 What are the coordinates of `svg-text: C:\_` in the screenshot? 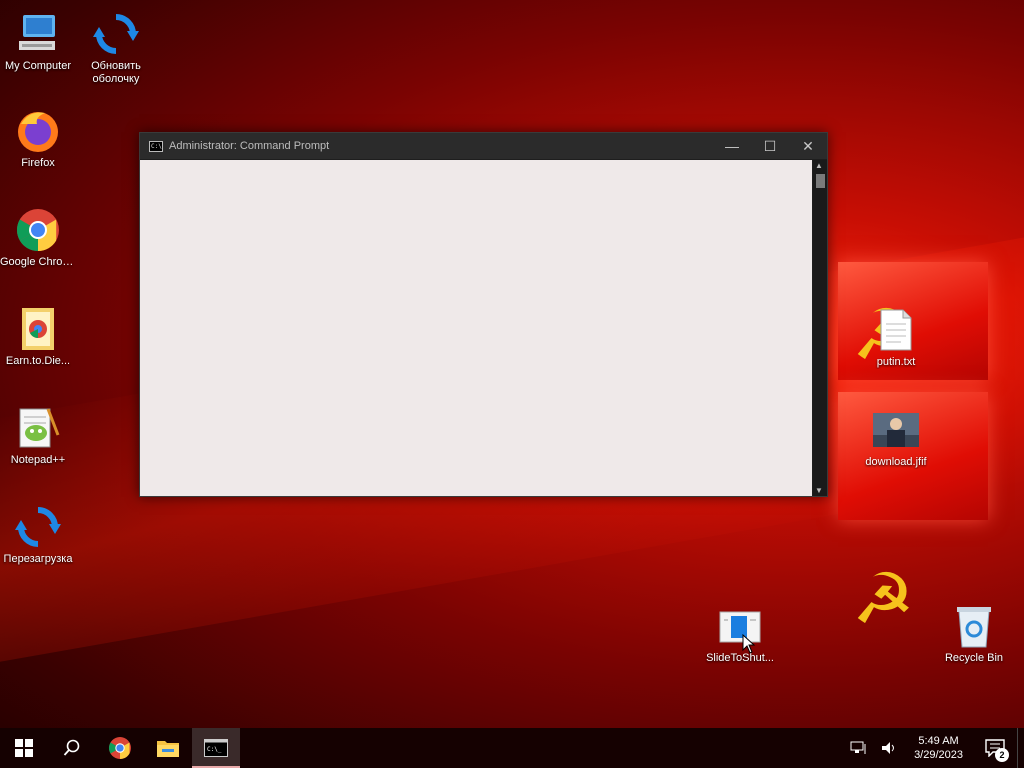 It's located at (214, 749).